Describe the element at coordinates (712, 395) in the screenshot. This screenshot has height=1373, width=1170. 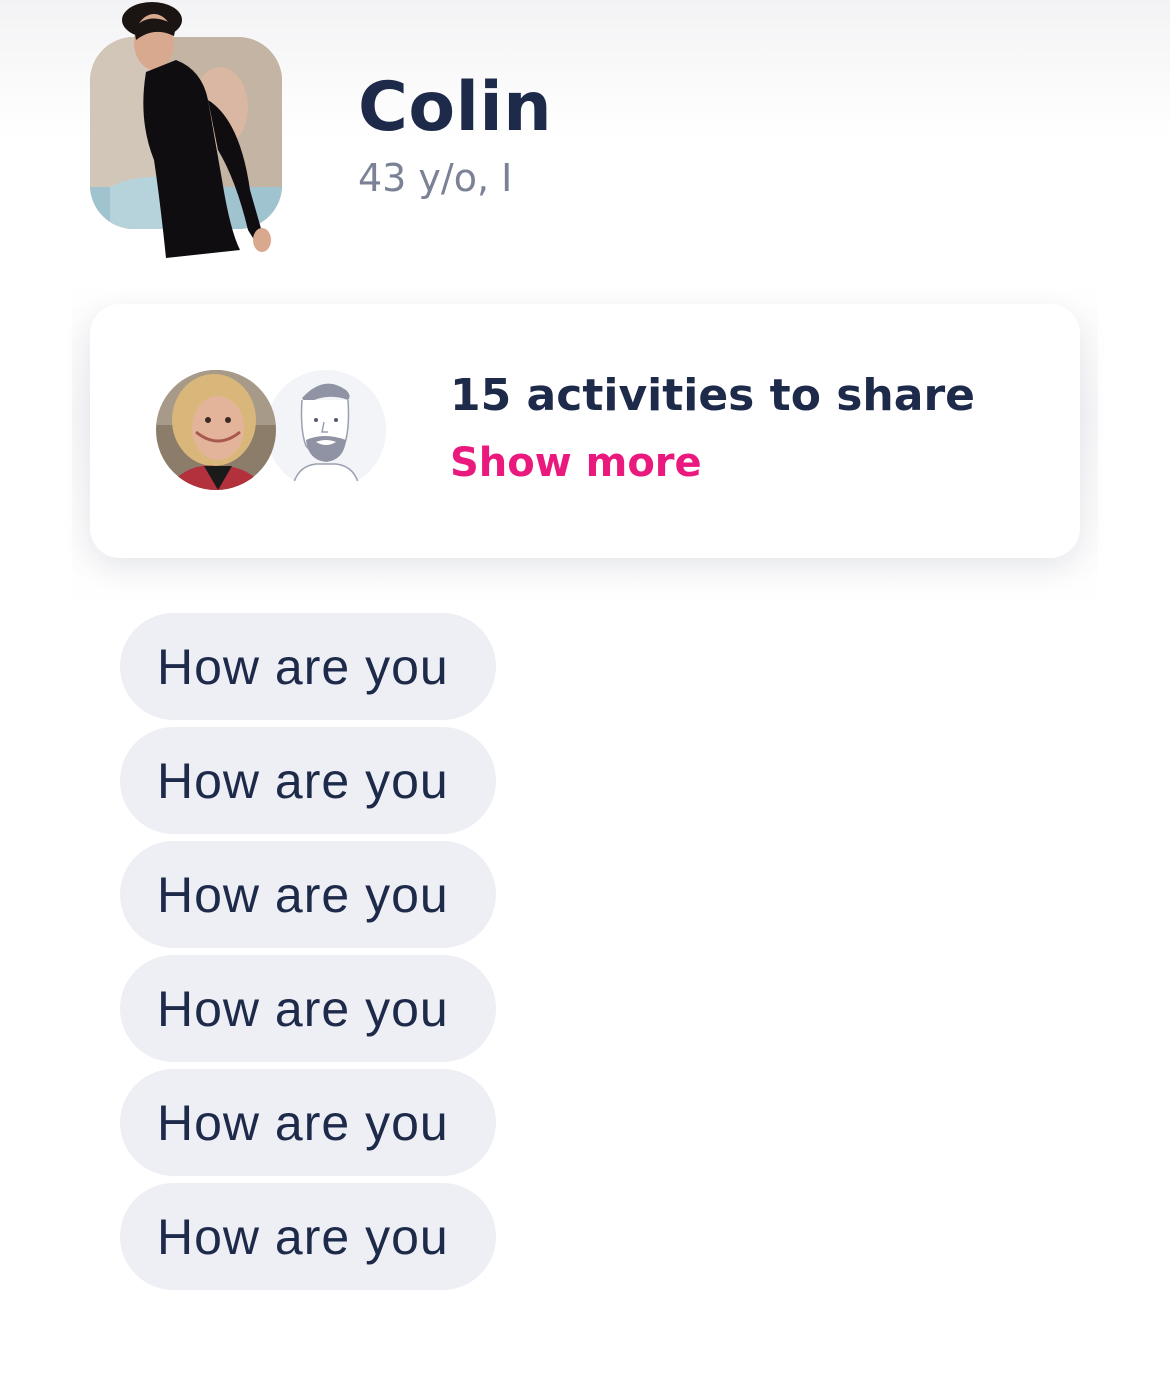
I see `activities-title: 15 activities to share` at that location.